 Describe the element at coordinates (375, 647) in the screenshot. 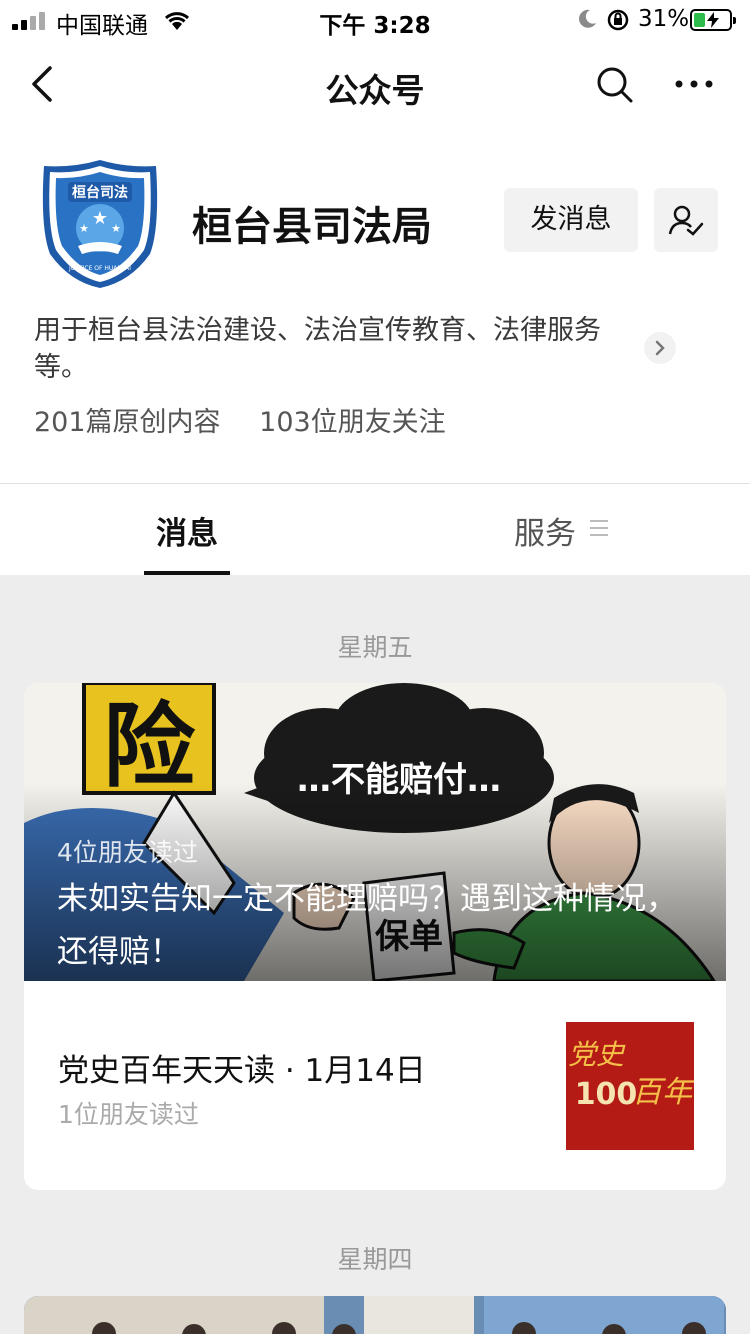

I see `day-header: 星期五` at that location.